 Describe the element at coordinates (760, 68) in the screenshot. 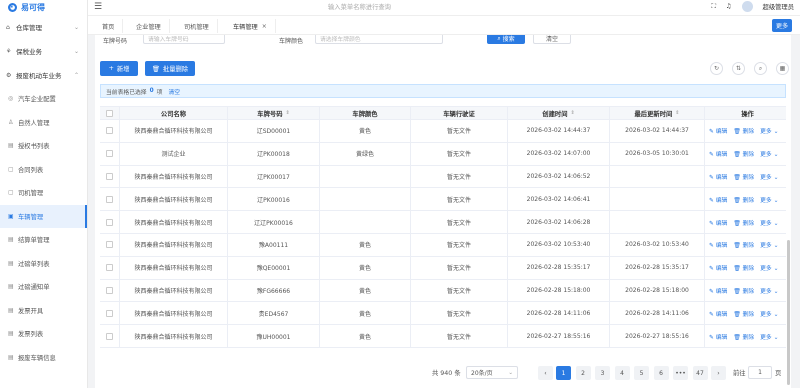

I see `search-toggle-icon: ⌕` at that location.